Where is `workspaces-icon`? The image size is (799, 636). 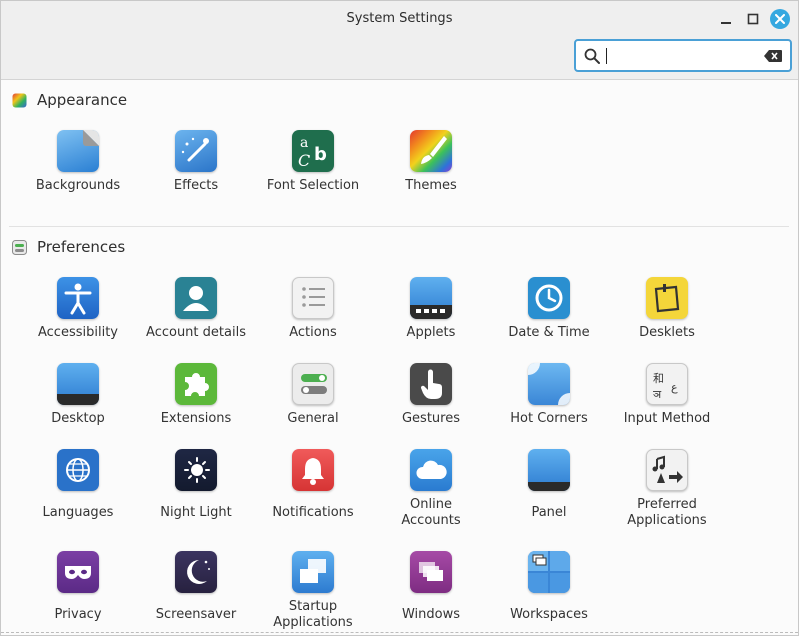 workspaces-icon is located at coordinates (549, 572).